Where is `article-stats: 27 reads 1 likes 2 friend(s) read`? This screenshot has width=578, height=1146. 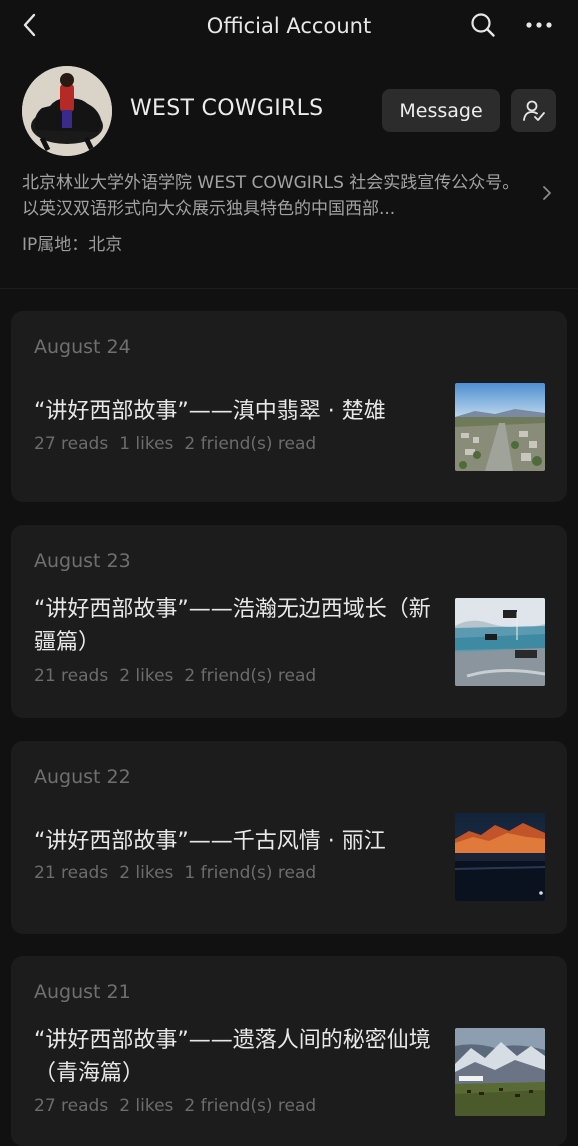
article-stats: 27 reads 1 likes 2 friend(s) read is located at coordinates (180, 444).